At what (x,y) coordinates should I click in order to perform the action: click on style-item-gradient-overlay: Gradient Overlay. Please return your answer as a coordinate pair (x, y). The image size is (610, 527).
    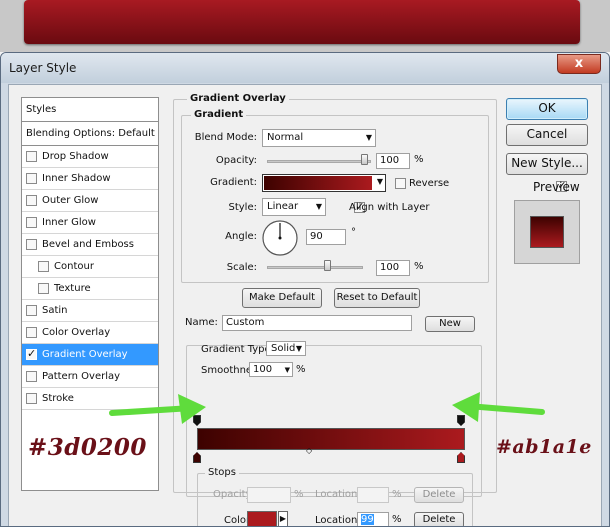
    Looking at the image, I should click on (90, 355).